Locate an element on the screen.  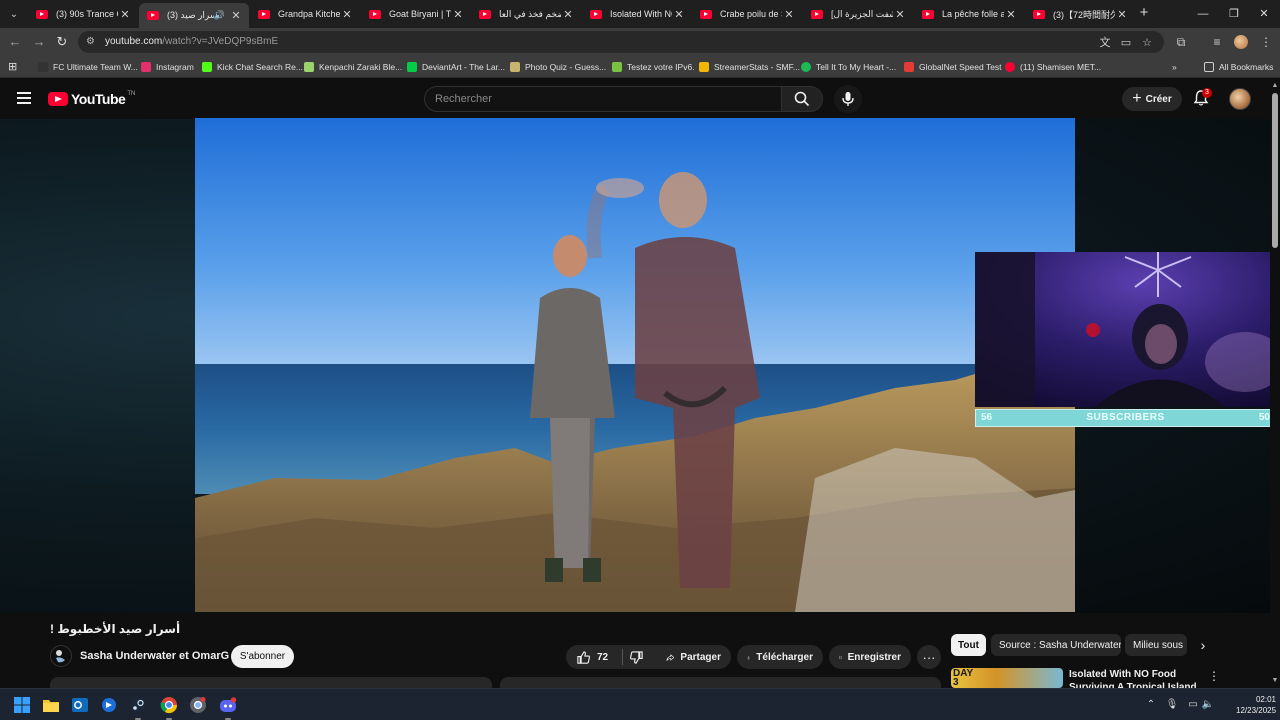
menu-dots-icon: ⋮ is located at coordinates (1266, 42).